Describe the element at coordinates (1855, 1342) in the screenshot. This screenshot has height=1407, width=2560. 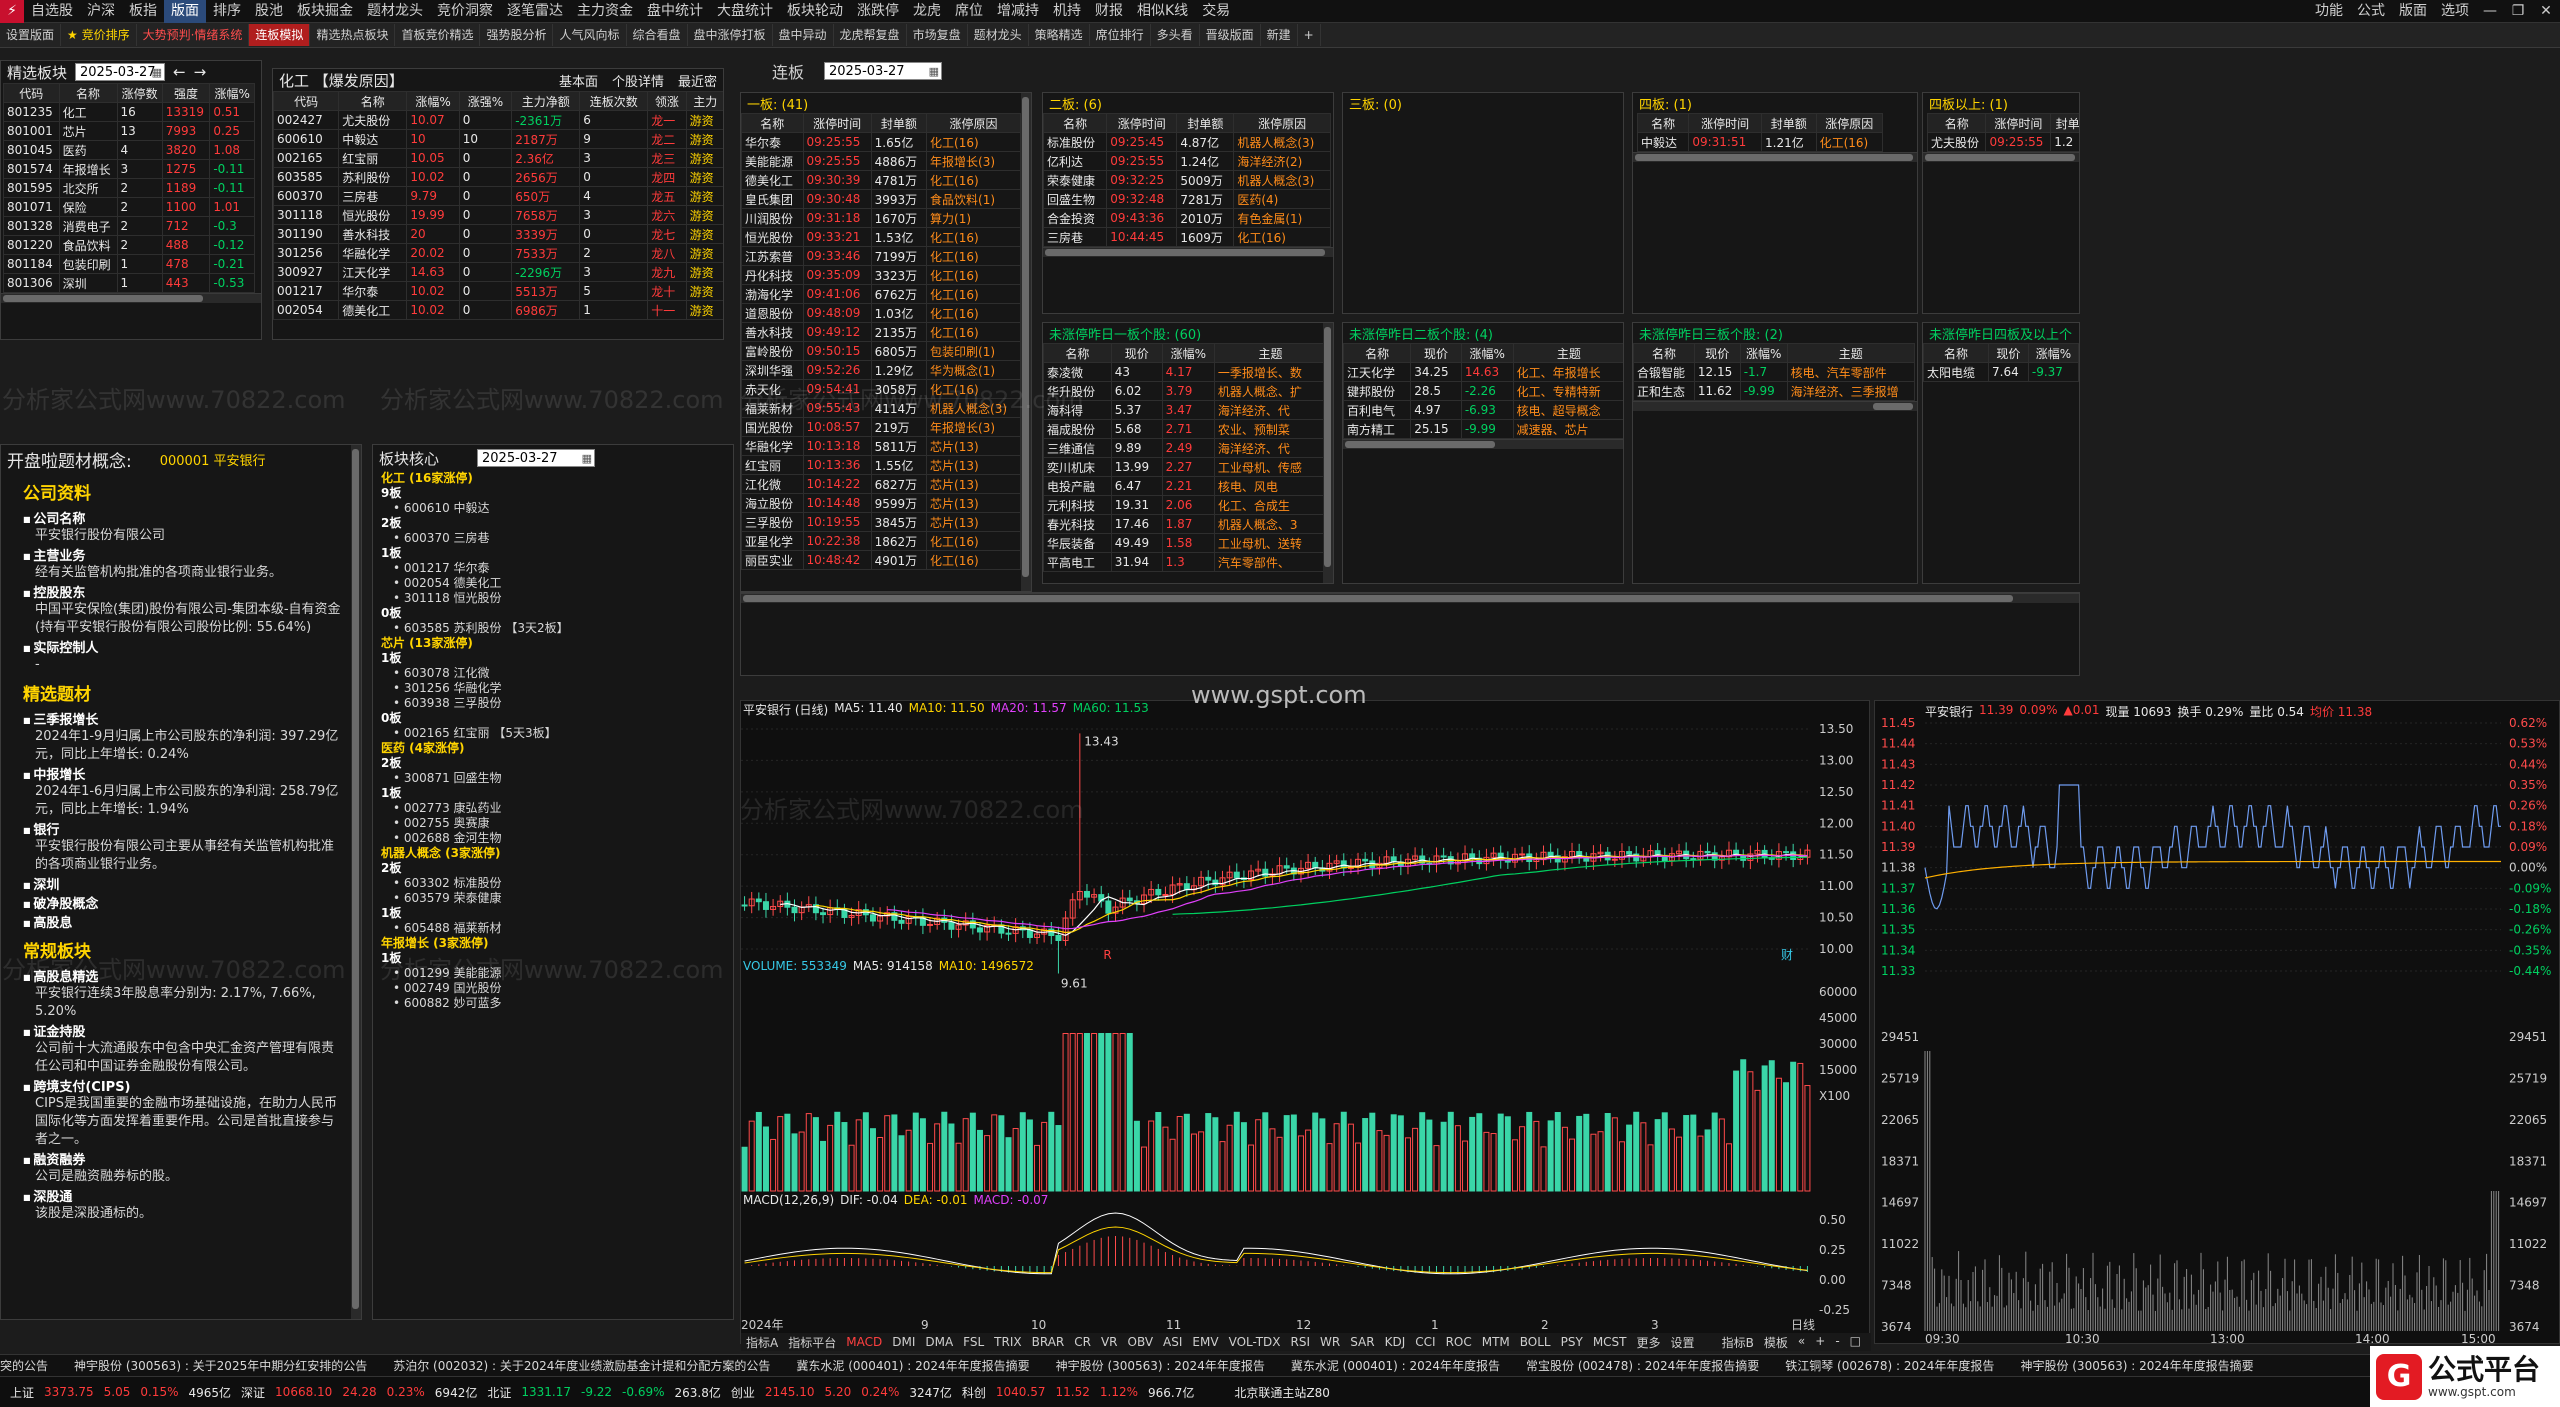
I see `indicator-right-tab: □` at that location.